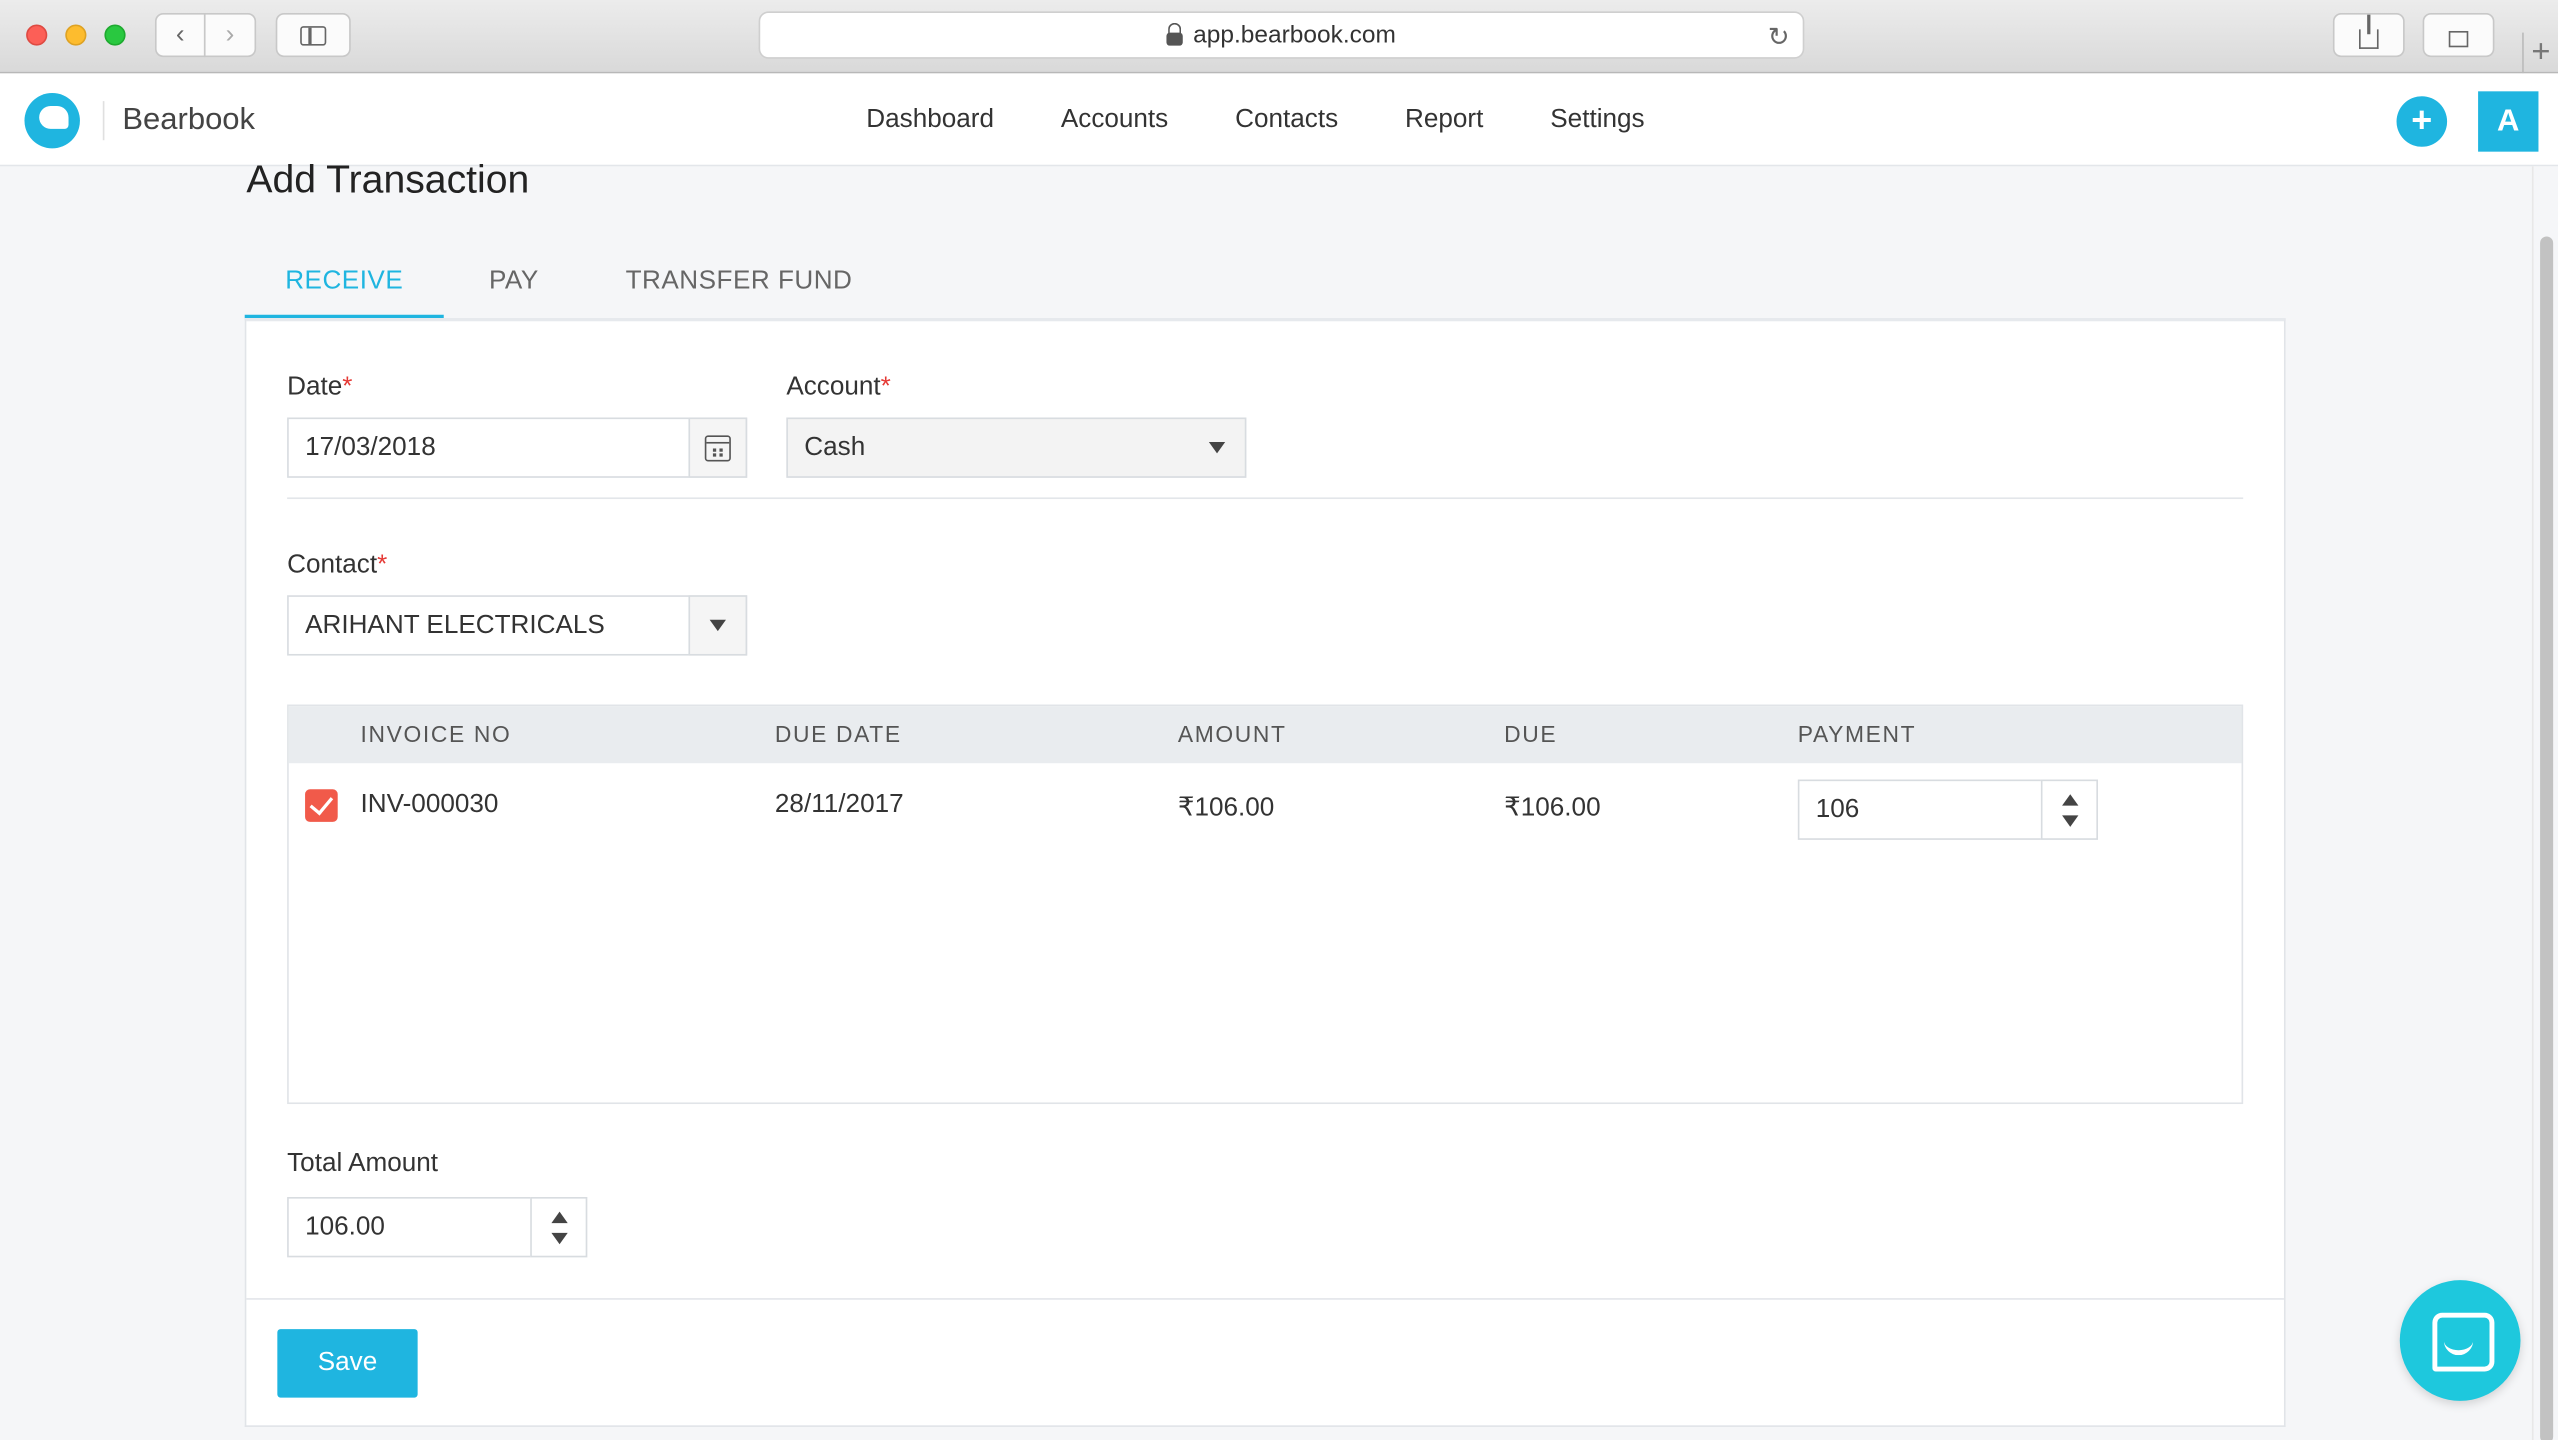 The width and height of the screenshot is (2558, 1440). Describe the element at coordinates (838, 387) in the screenshot. I see `account-label: Account*` at that location.